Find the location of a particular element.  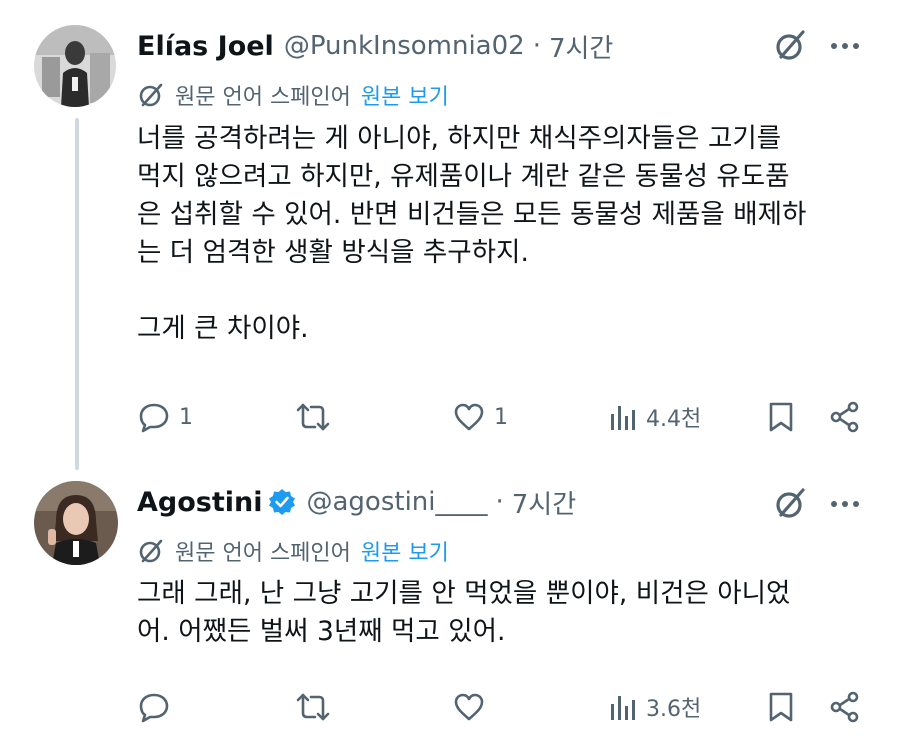

tweet-text-line: 먹지 않으려고 하지만, 유제품이나 계란 같은 동물성 유도품 is located at coordinates (463, 176).